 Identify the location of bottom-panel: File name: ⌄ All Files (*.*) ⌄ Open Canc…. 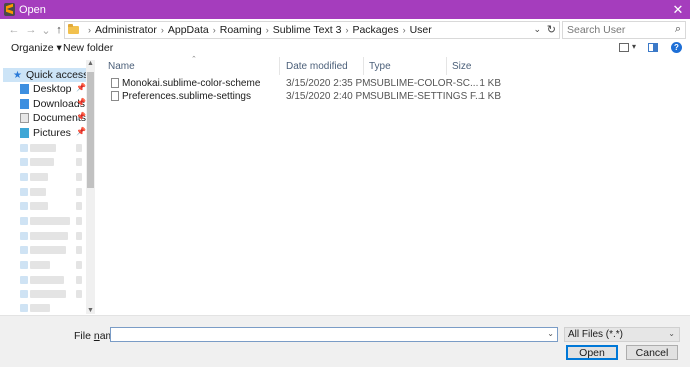
(345, 341).